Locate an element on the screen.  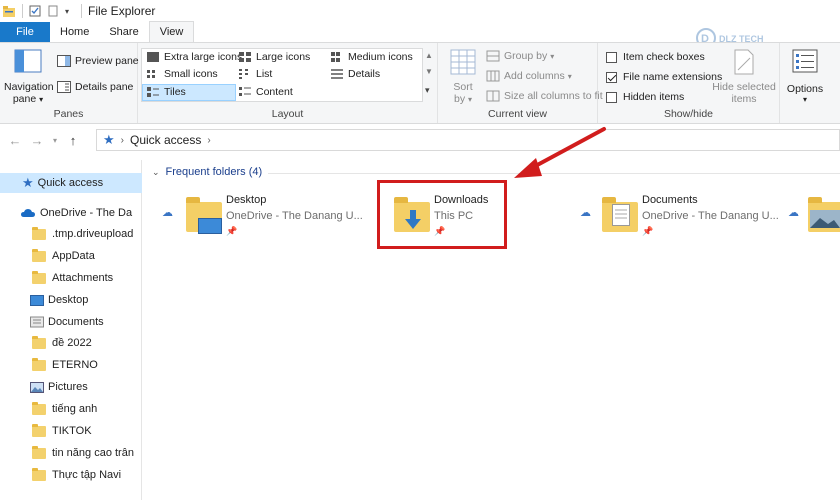
sidebar-item-appdata: AppData is located at coordinates (71, 256).